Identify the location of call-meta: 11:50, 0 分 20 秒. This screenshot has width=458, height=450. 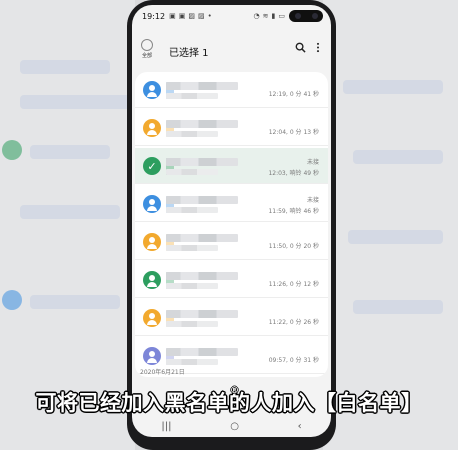
(294, 245).